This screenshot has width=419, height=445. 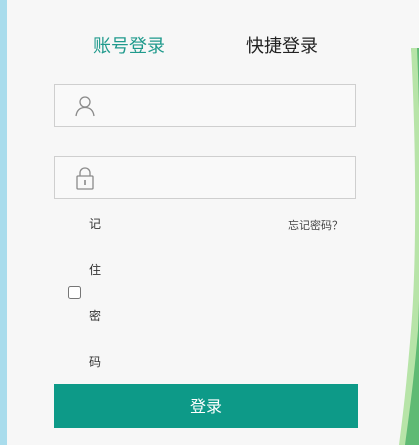 I want to click on decorative-green-wave, so click(x=409, y=246).